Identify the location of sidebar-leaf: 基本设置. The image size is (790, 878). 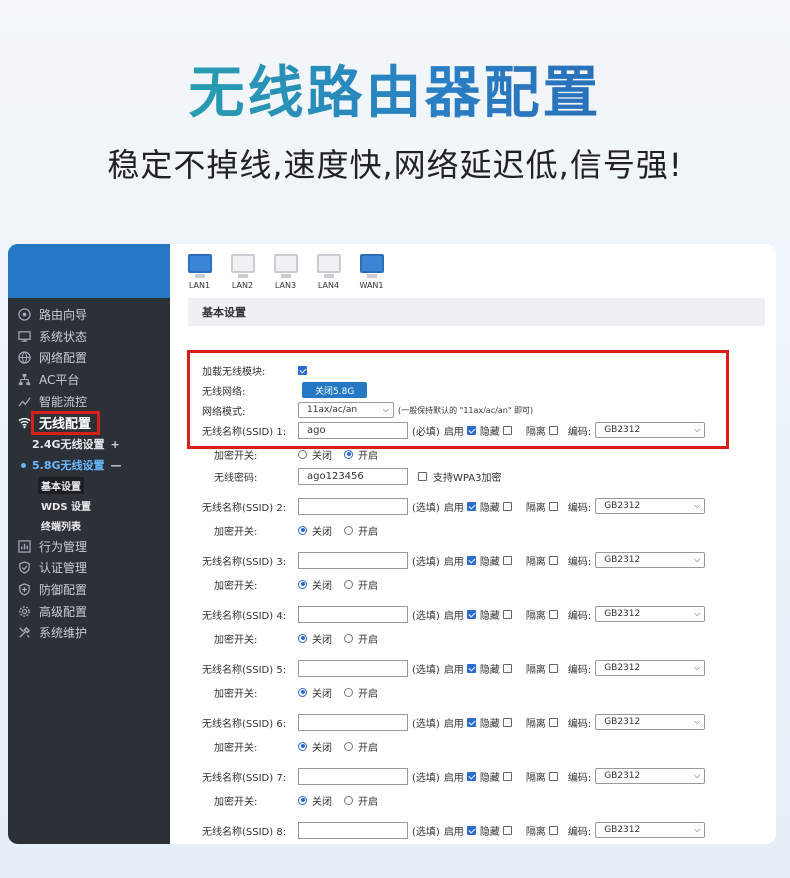
(89, 486).